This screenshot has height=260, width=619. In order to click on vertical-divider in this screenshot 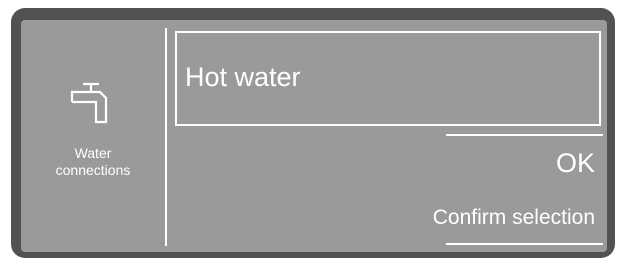, I will do `click(166, 137)`.